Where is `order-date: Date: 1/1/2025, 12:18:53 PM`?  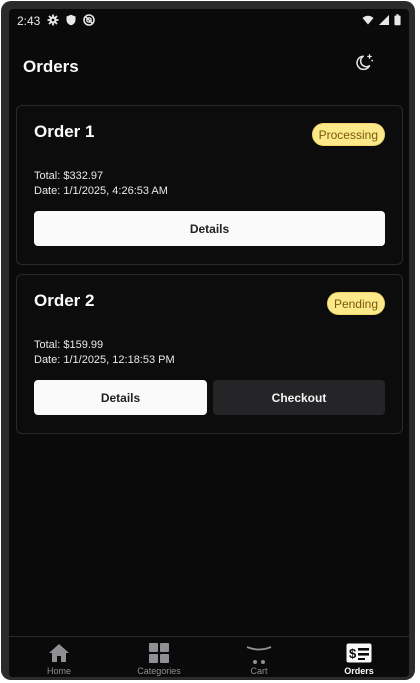 order-date: Date: 1/1/2025, 12:18:53 PM is located at coordinates (104, 360).